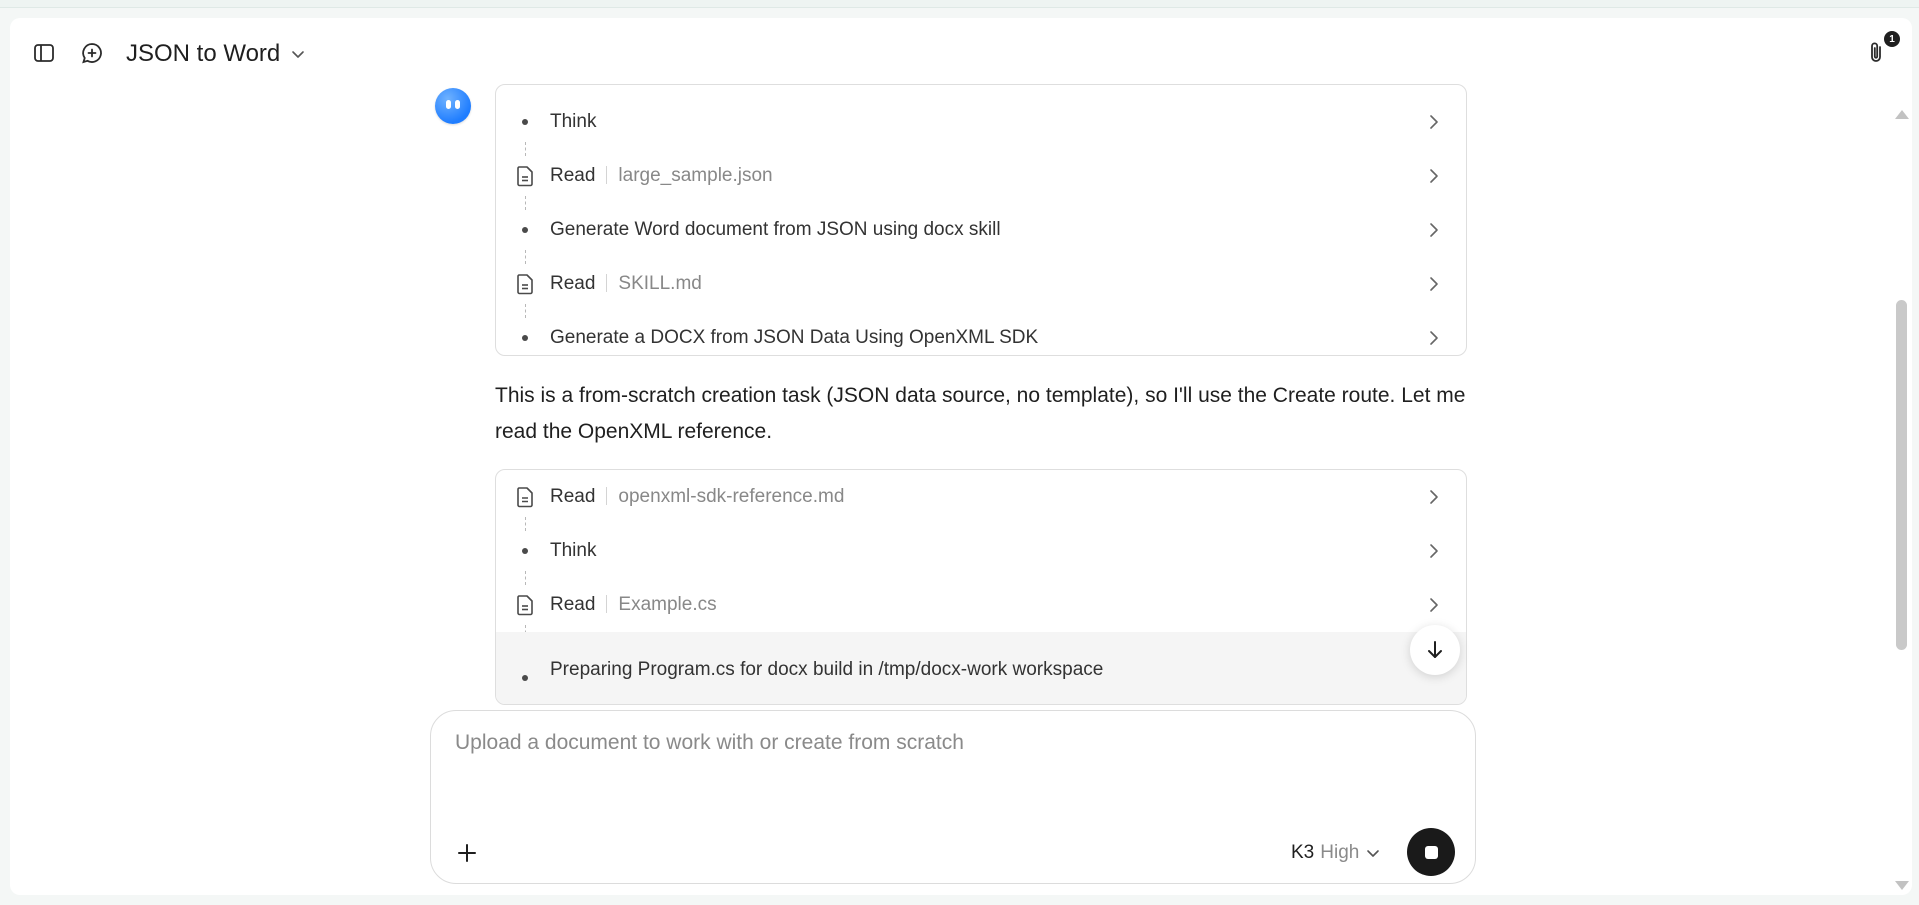 This screenshot has width=1919, height=905. What do you see at coordinates (667, 604) in the screenshot?
I see `step-file-name: Example.cs` at bounding box center [667, 604].